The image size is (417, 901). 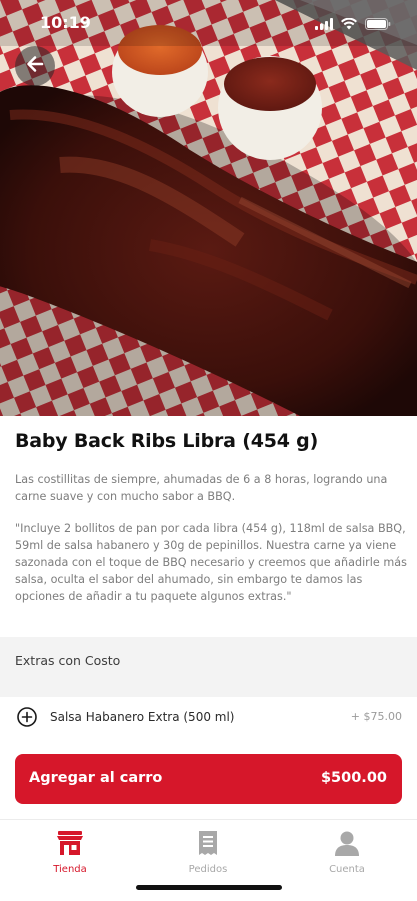 What do you see at coordinates (353, 778) in the screenshot?
I see `add-to-cart-price: $500.00` at bounding box center [353, 778].